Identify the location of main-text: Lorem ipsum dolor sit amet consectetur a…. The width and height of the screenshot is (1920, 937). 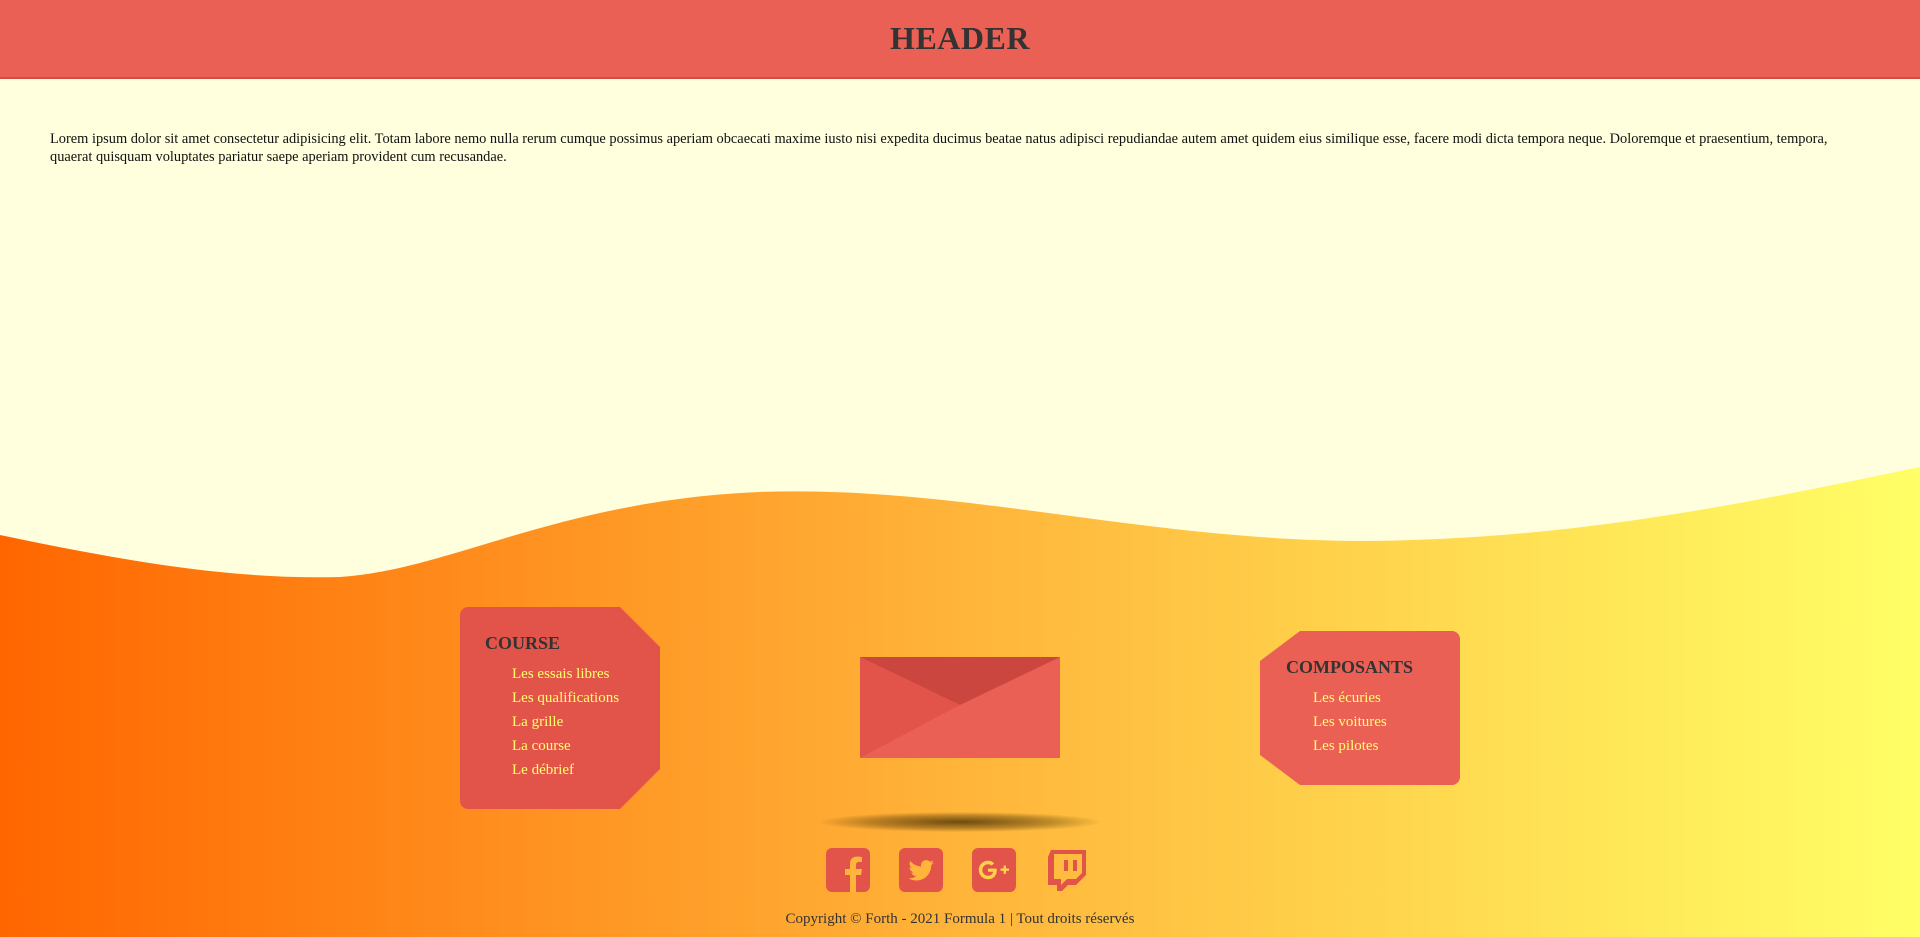
(939, 148).